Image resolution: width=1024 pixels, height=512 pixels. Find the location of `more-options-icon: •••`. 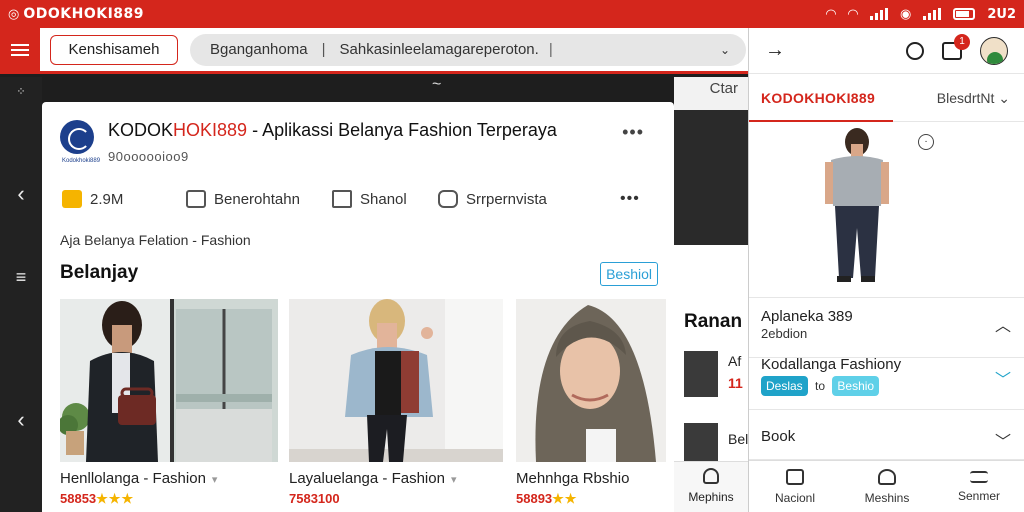

more-options-icon: ••• is located at coordinates (633, 132).